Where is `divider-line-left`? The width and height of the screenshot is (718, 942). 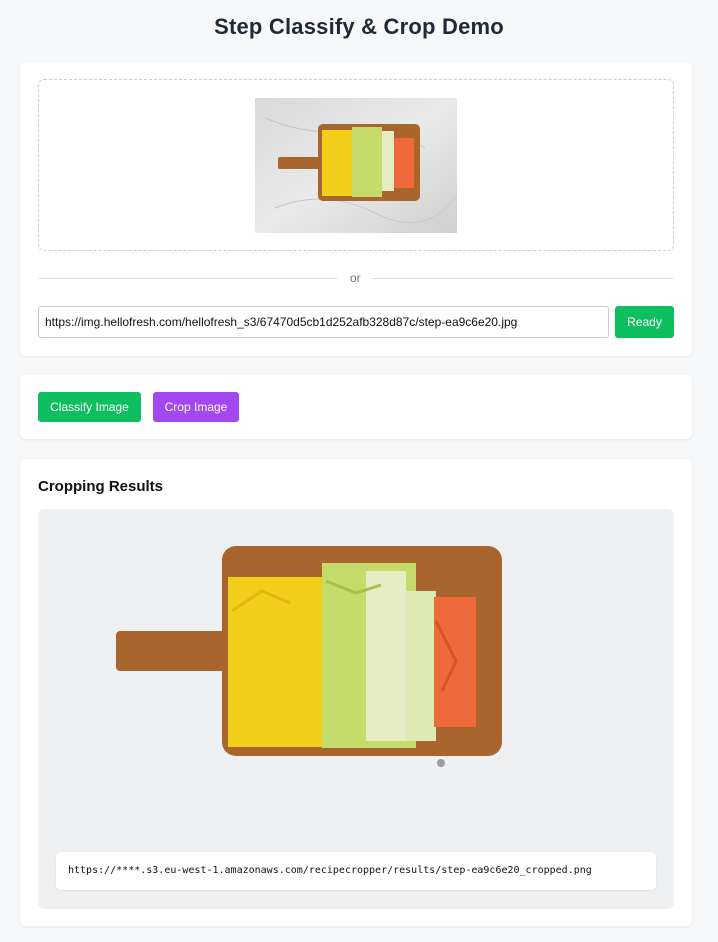
divider-line-left is located at coordinates (188, 278).